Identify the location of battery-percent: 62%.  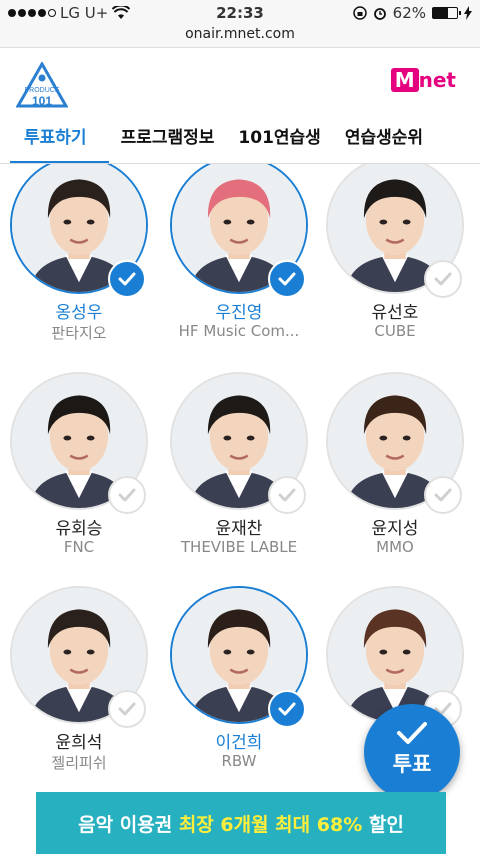
(409, 13).